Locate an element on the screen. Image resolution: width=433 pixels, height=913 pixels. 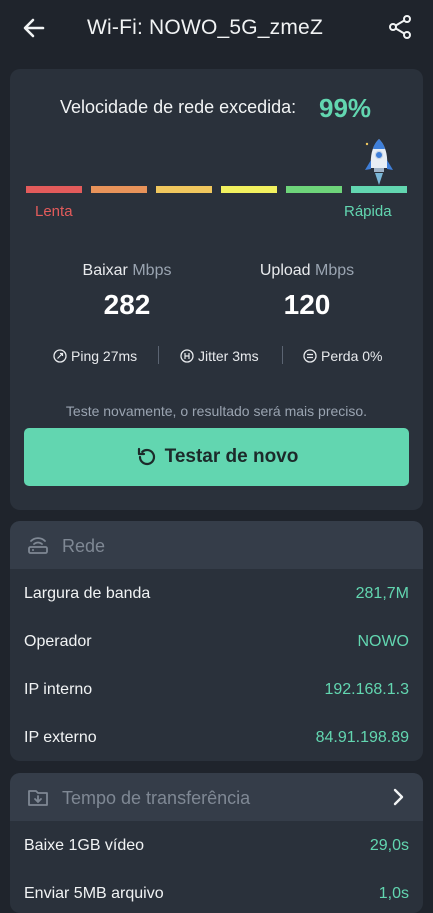
upload-unit: Mbps is located at coordinates (335, 270).